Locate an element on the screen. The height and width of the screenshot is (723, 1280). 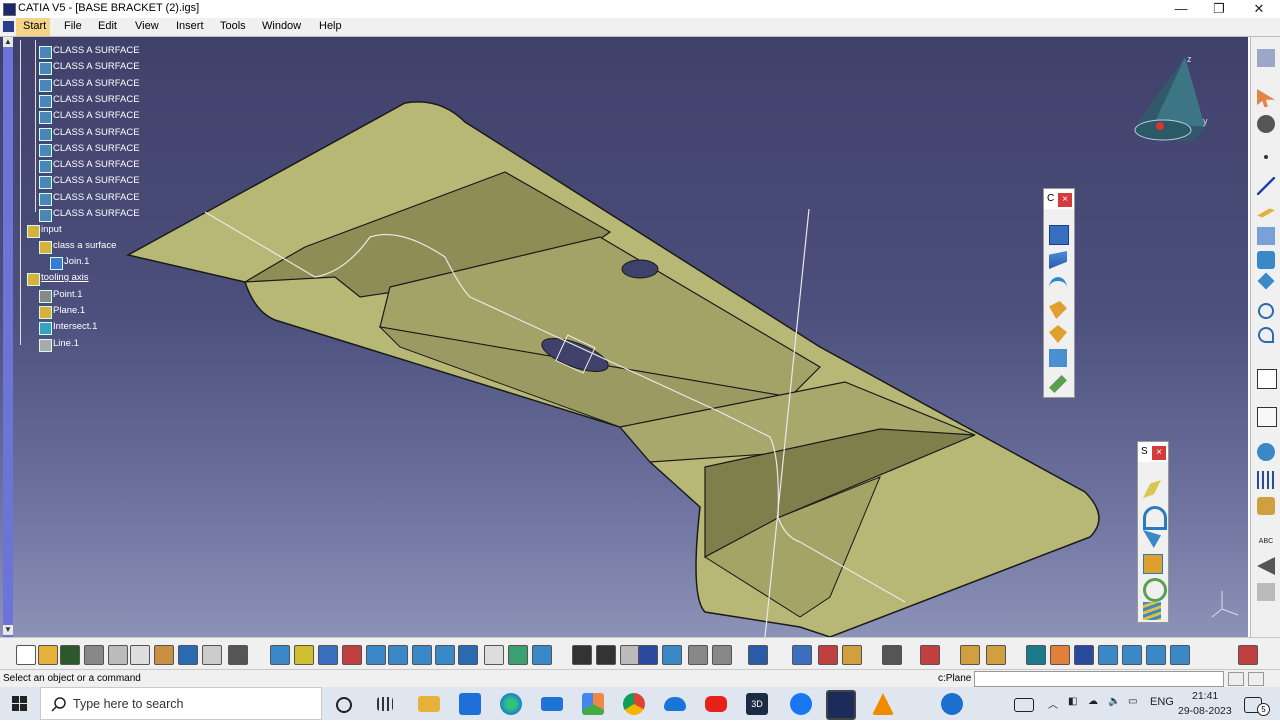
mail-icon is located at coordinates (552, 704).